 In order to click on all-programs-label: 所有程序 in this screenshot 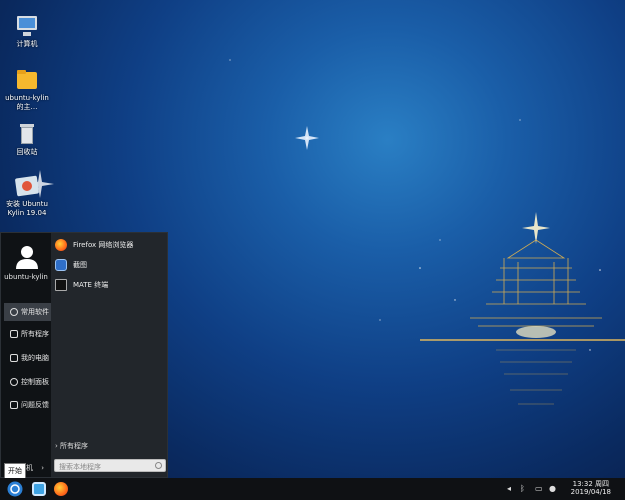, I will do `click(74, 446)`.